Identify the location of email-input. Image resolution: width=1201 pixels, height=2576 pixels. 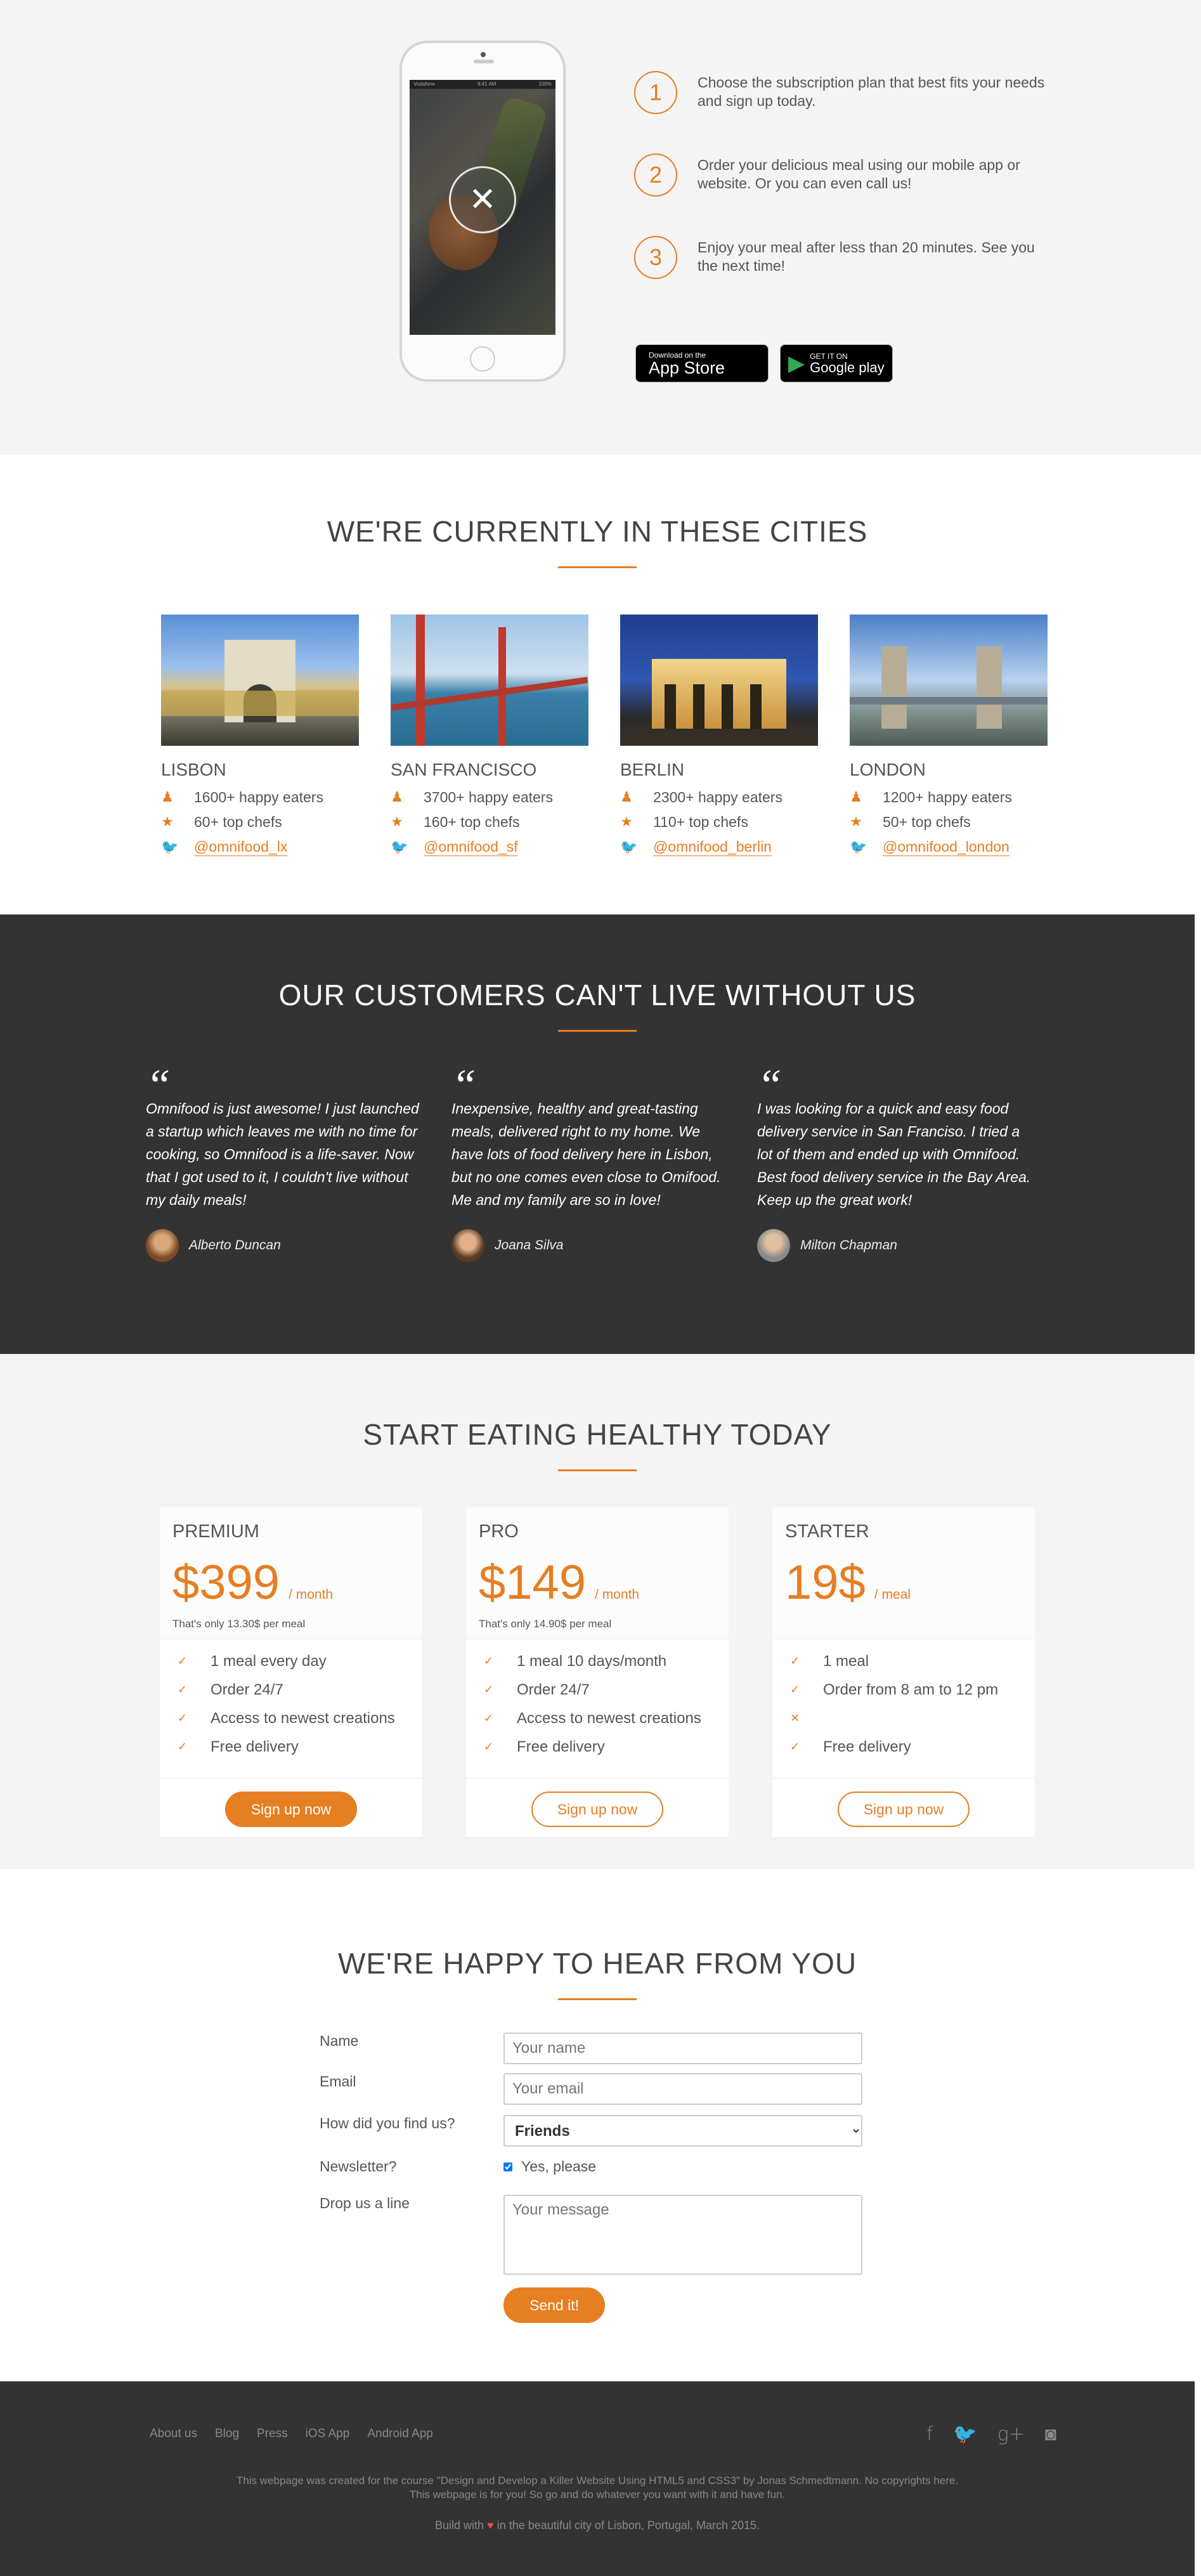
(683, 2089).